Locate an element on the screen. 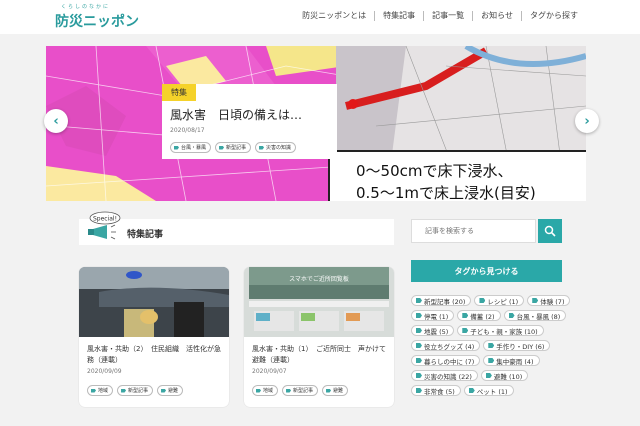  tag-item: 子ども・親・家族 (10) is located at coordinates (500, 330).